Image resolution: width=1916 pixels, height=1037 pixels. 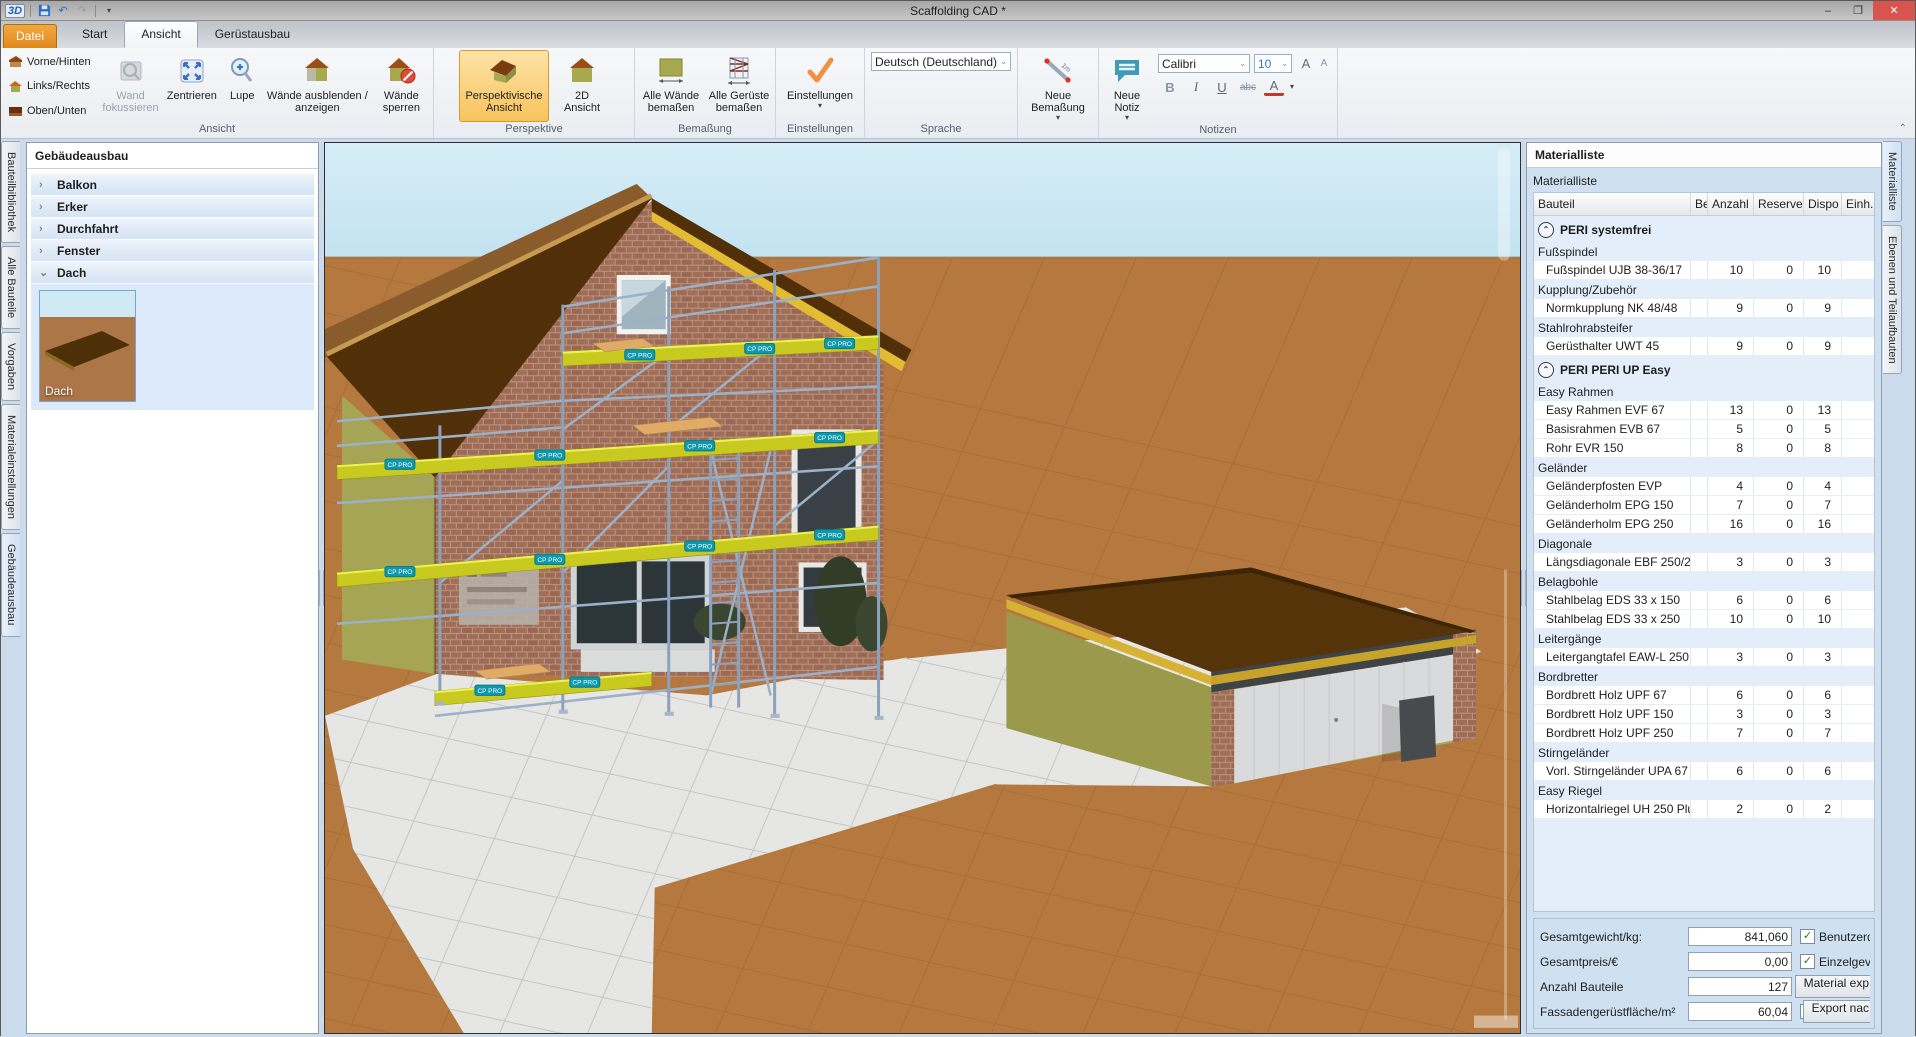 What do you see at coordinates (10, 467) in the screenshot?
I see `sidebar-tab-materialeinstellungen: Materialeinstellungen` at bounding box center [10, 467].